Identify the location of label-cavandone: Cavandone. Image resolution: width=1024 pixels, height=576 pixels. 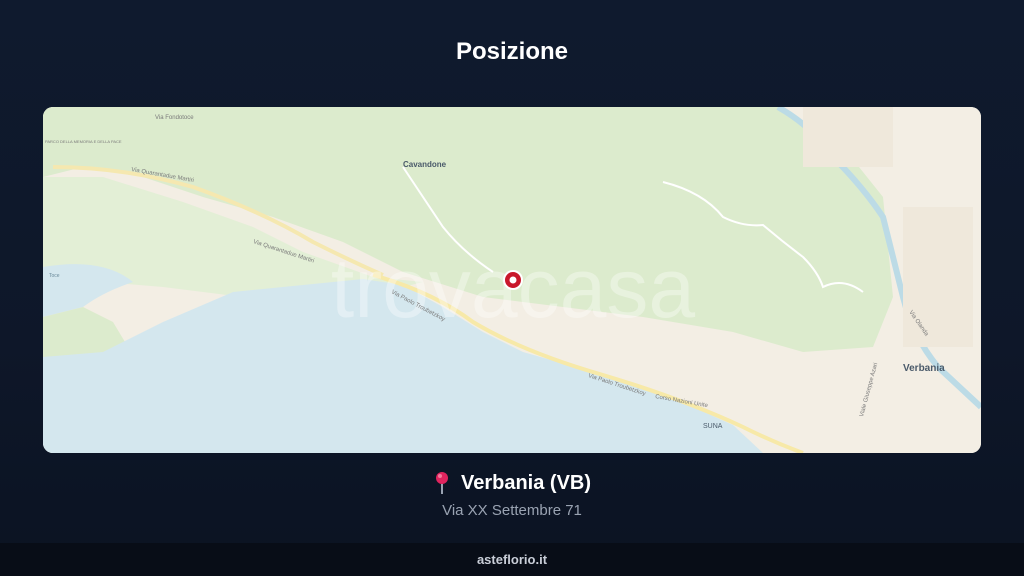
(425, 164).